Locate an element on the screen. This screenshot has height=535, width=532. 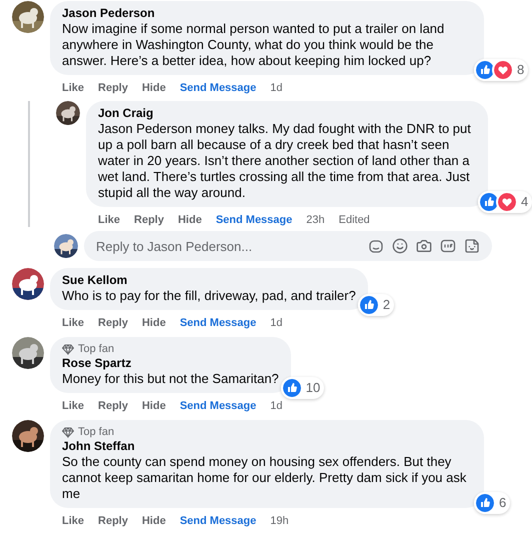
comment-text: Who is to pay for the fill, driveway, pad, and trailer? is located at coordinates (209, 296).